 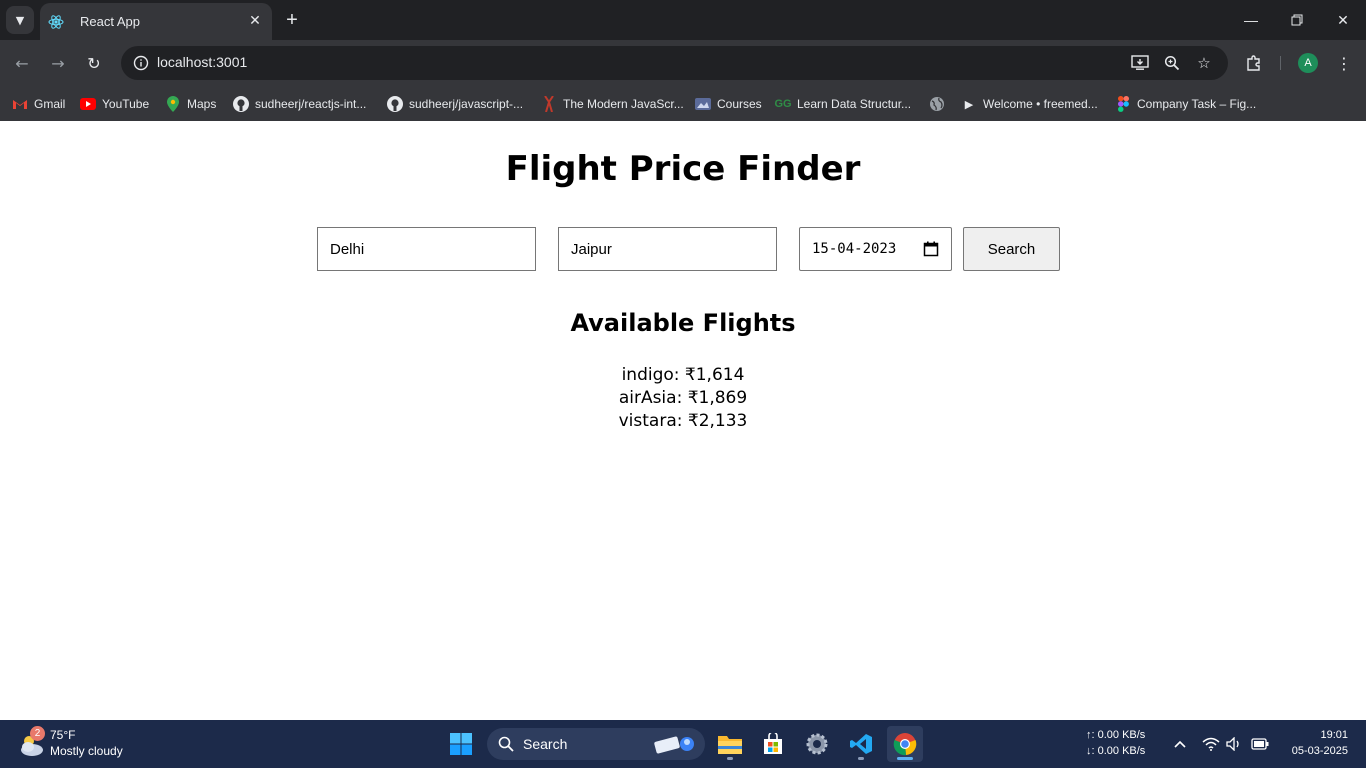 I want to click on reload-icon: ↻, so click(x=94, y=63).